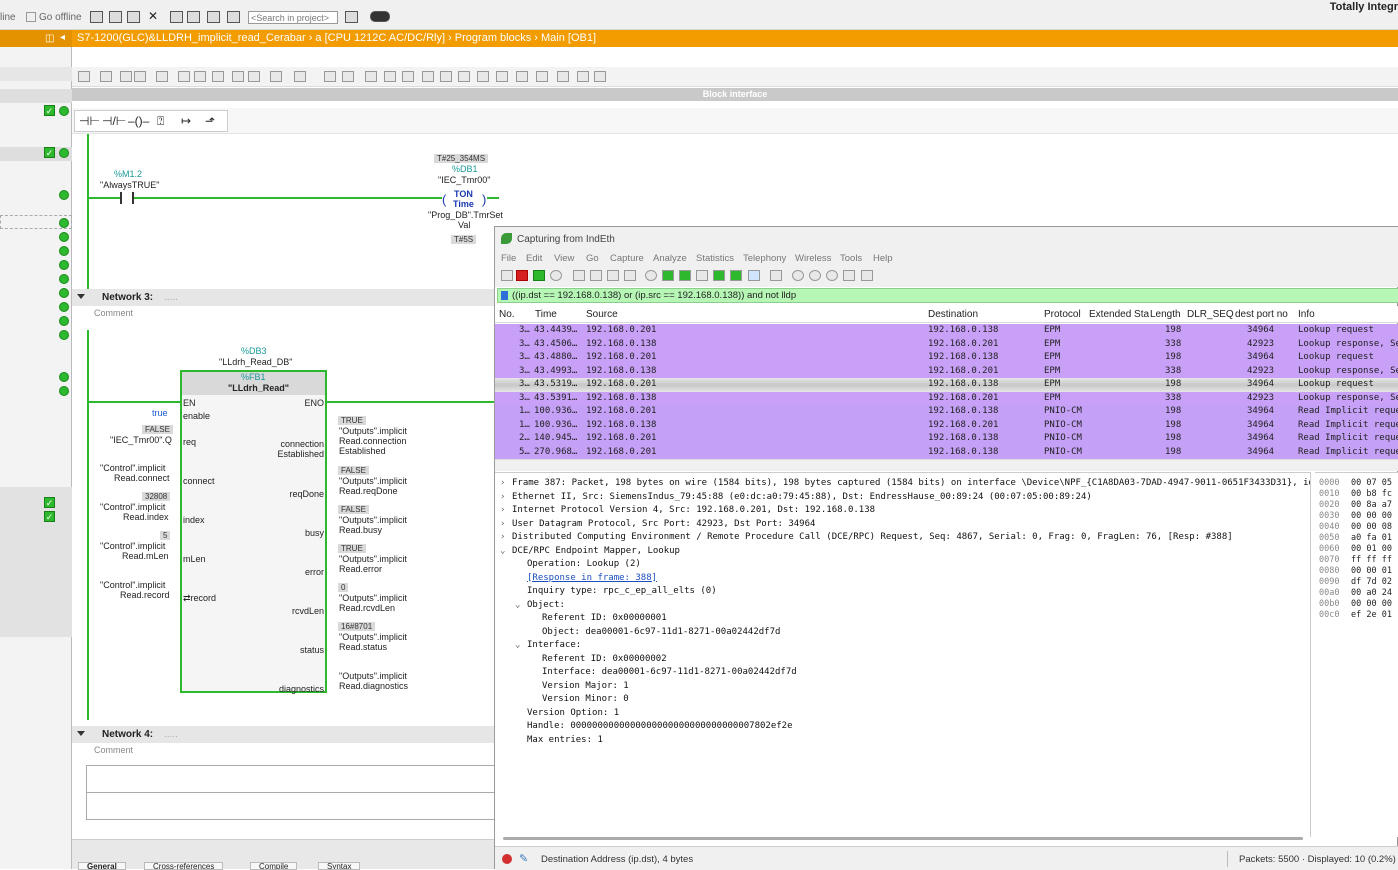 The width and height of the screenshot is (1398, 870). What do you see at coordinates (585, 686) in the screenshot?
I see `detail-line: Version Major: 1` at bounding box center [585, 686].